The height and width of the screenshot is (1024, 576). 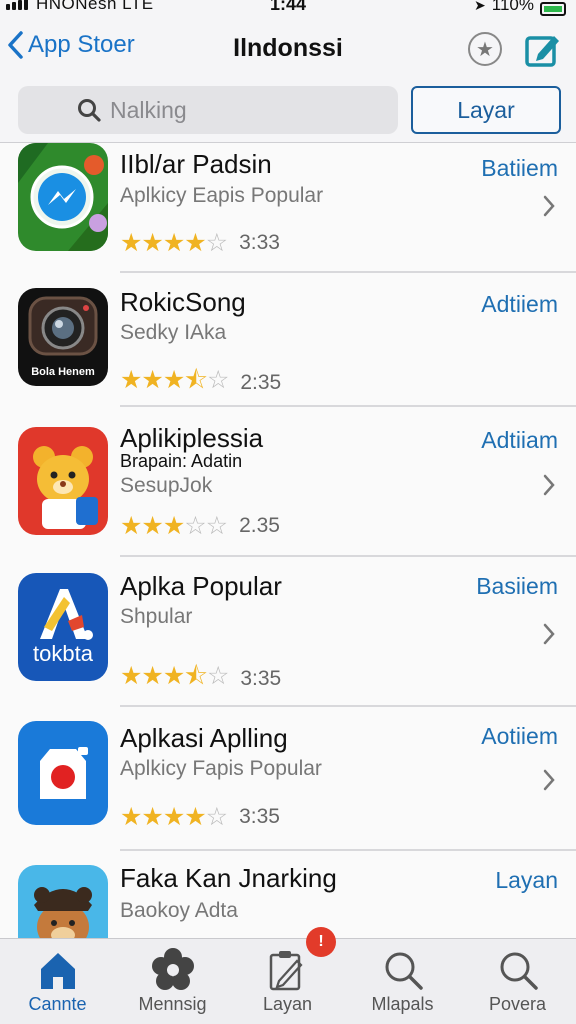 I want to click on app-subtitle: Baokoy Adta, so click(x=179, y=910).